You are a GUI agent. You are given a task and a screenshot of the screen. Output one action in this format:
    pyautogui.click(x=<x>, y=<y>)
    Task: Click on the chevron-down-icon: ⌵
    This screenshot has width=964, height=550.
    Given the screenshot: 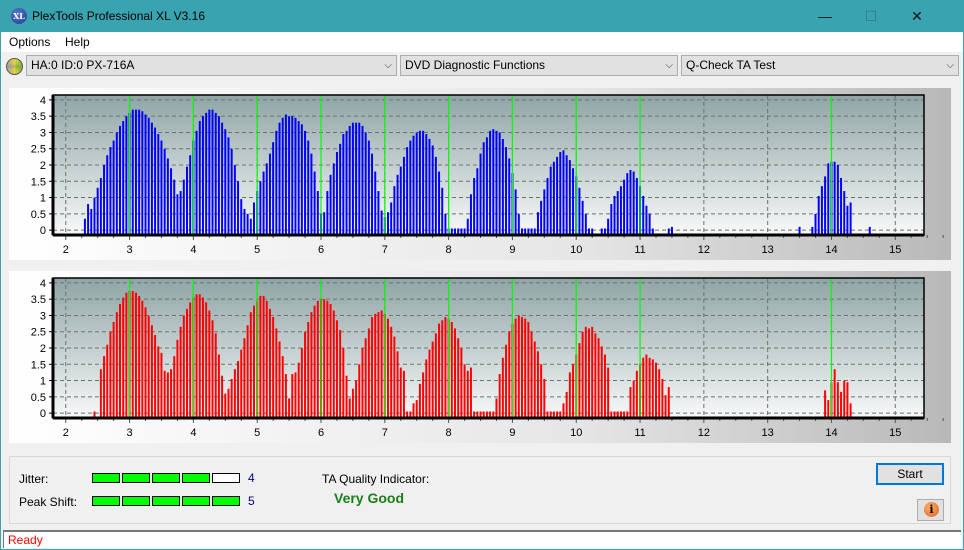 What is the action you would take?
    pyautogui.click(x=388, y=65)
    